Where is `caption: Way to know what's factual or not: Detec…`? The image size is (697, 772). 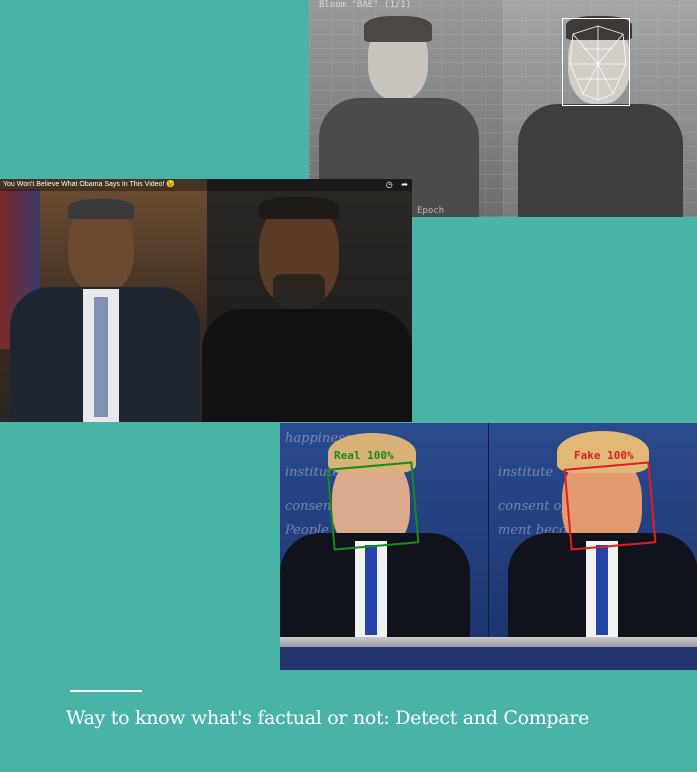
caption: Way to know what's factual or not: Detec… is located at coordinates (328, 718).